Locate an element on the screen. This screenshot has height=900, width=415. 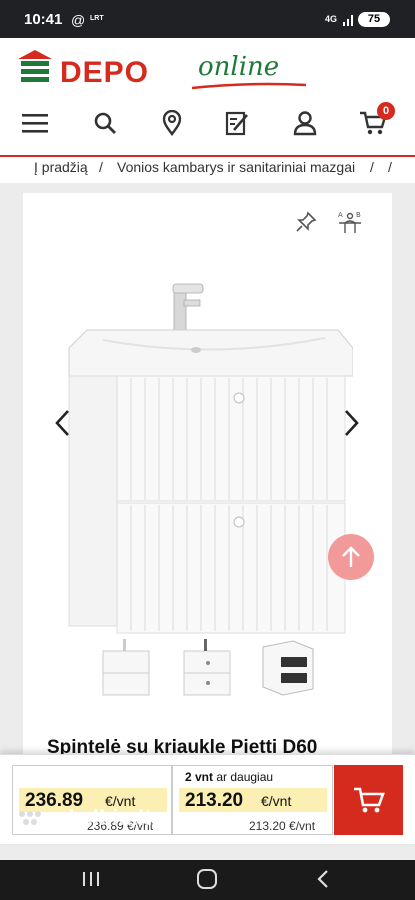
bulk-quantity-label: 2 vnt ar daugiau is located at coordinates (229, 777).